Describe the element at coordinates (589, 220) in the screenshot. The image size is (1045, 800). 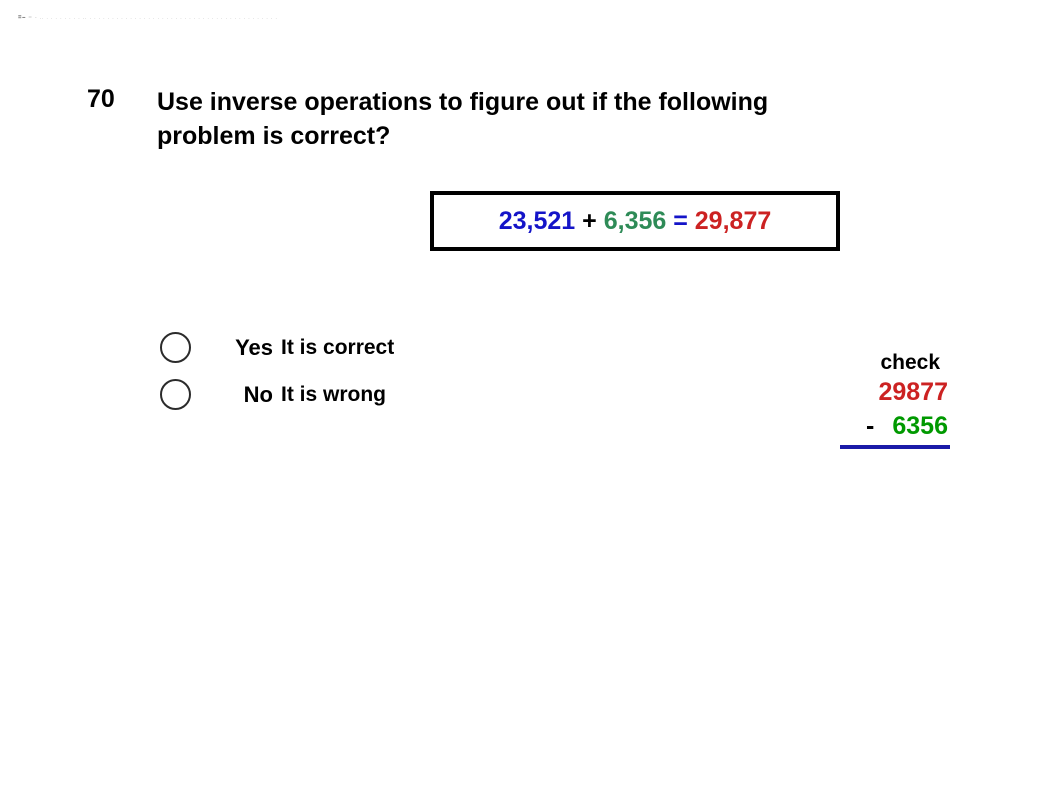
I see `equation-plus-sign: +` at that location.